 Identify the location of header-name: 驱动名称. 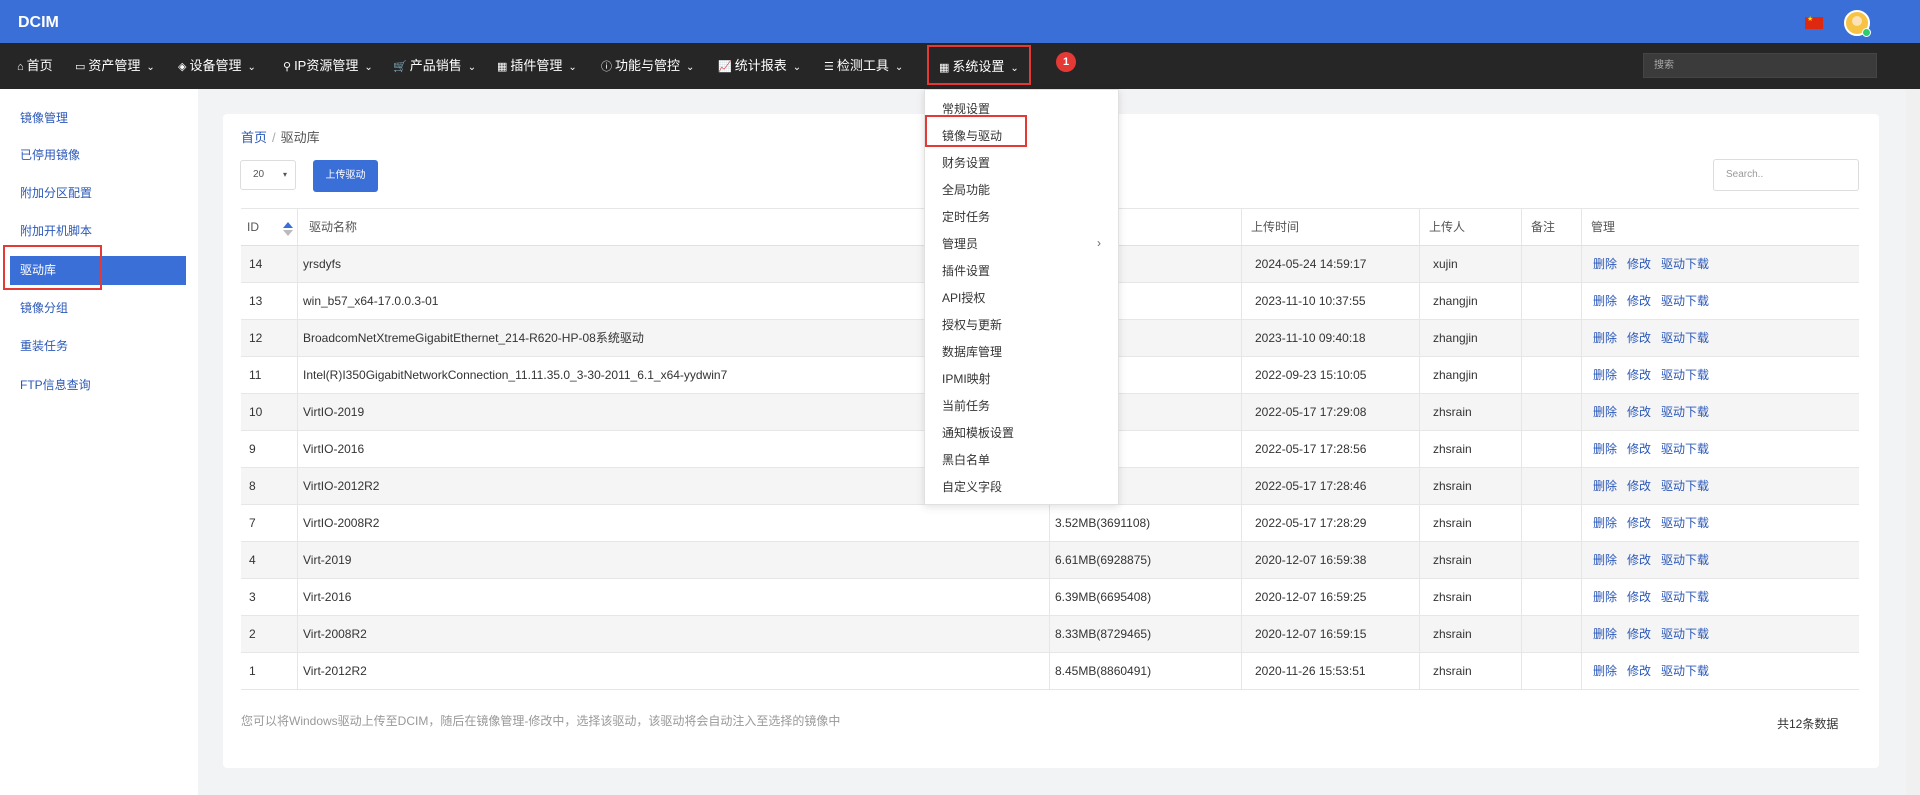
(333, 227).